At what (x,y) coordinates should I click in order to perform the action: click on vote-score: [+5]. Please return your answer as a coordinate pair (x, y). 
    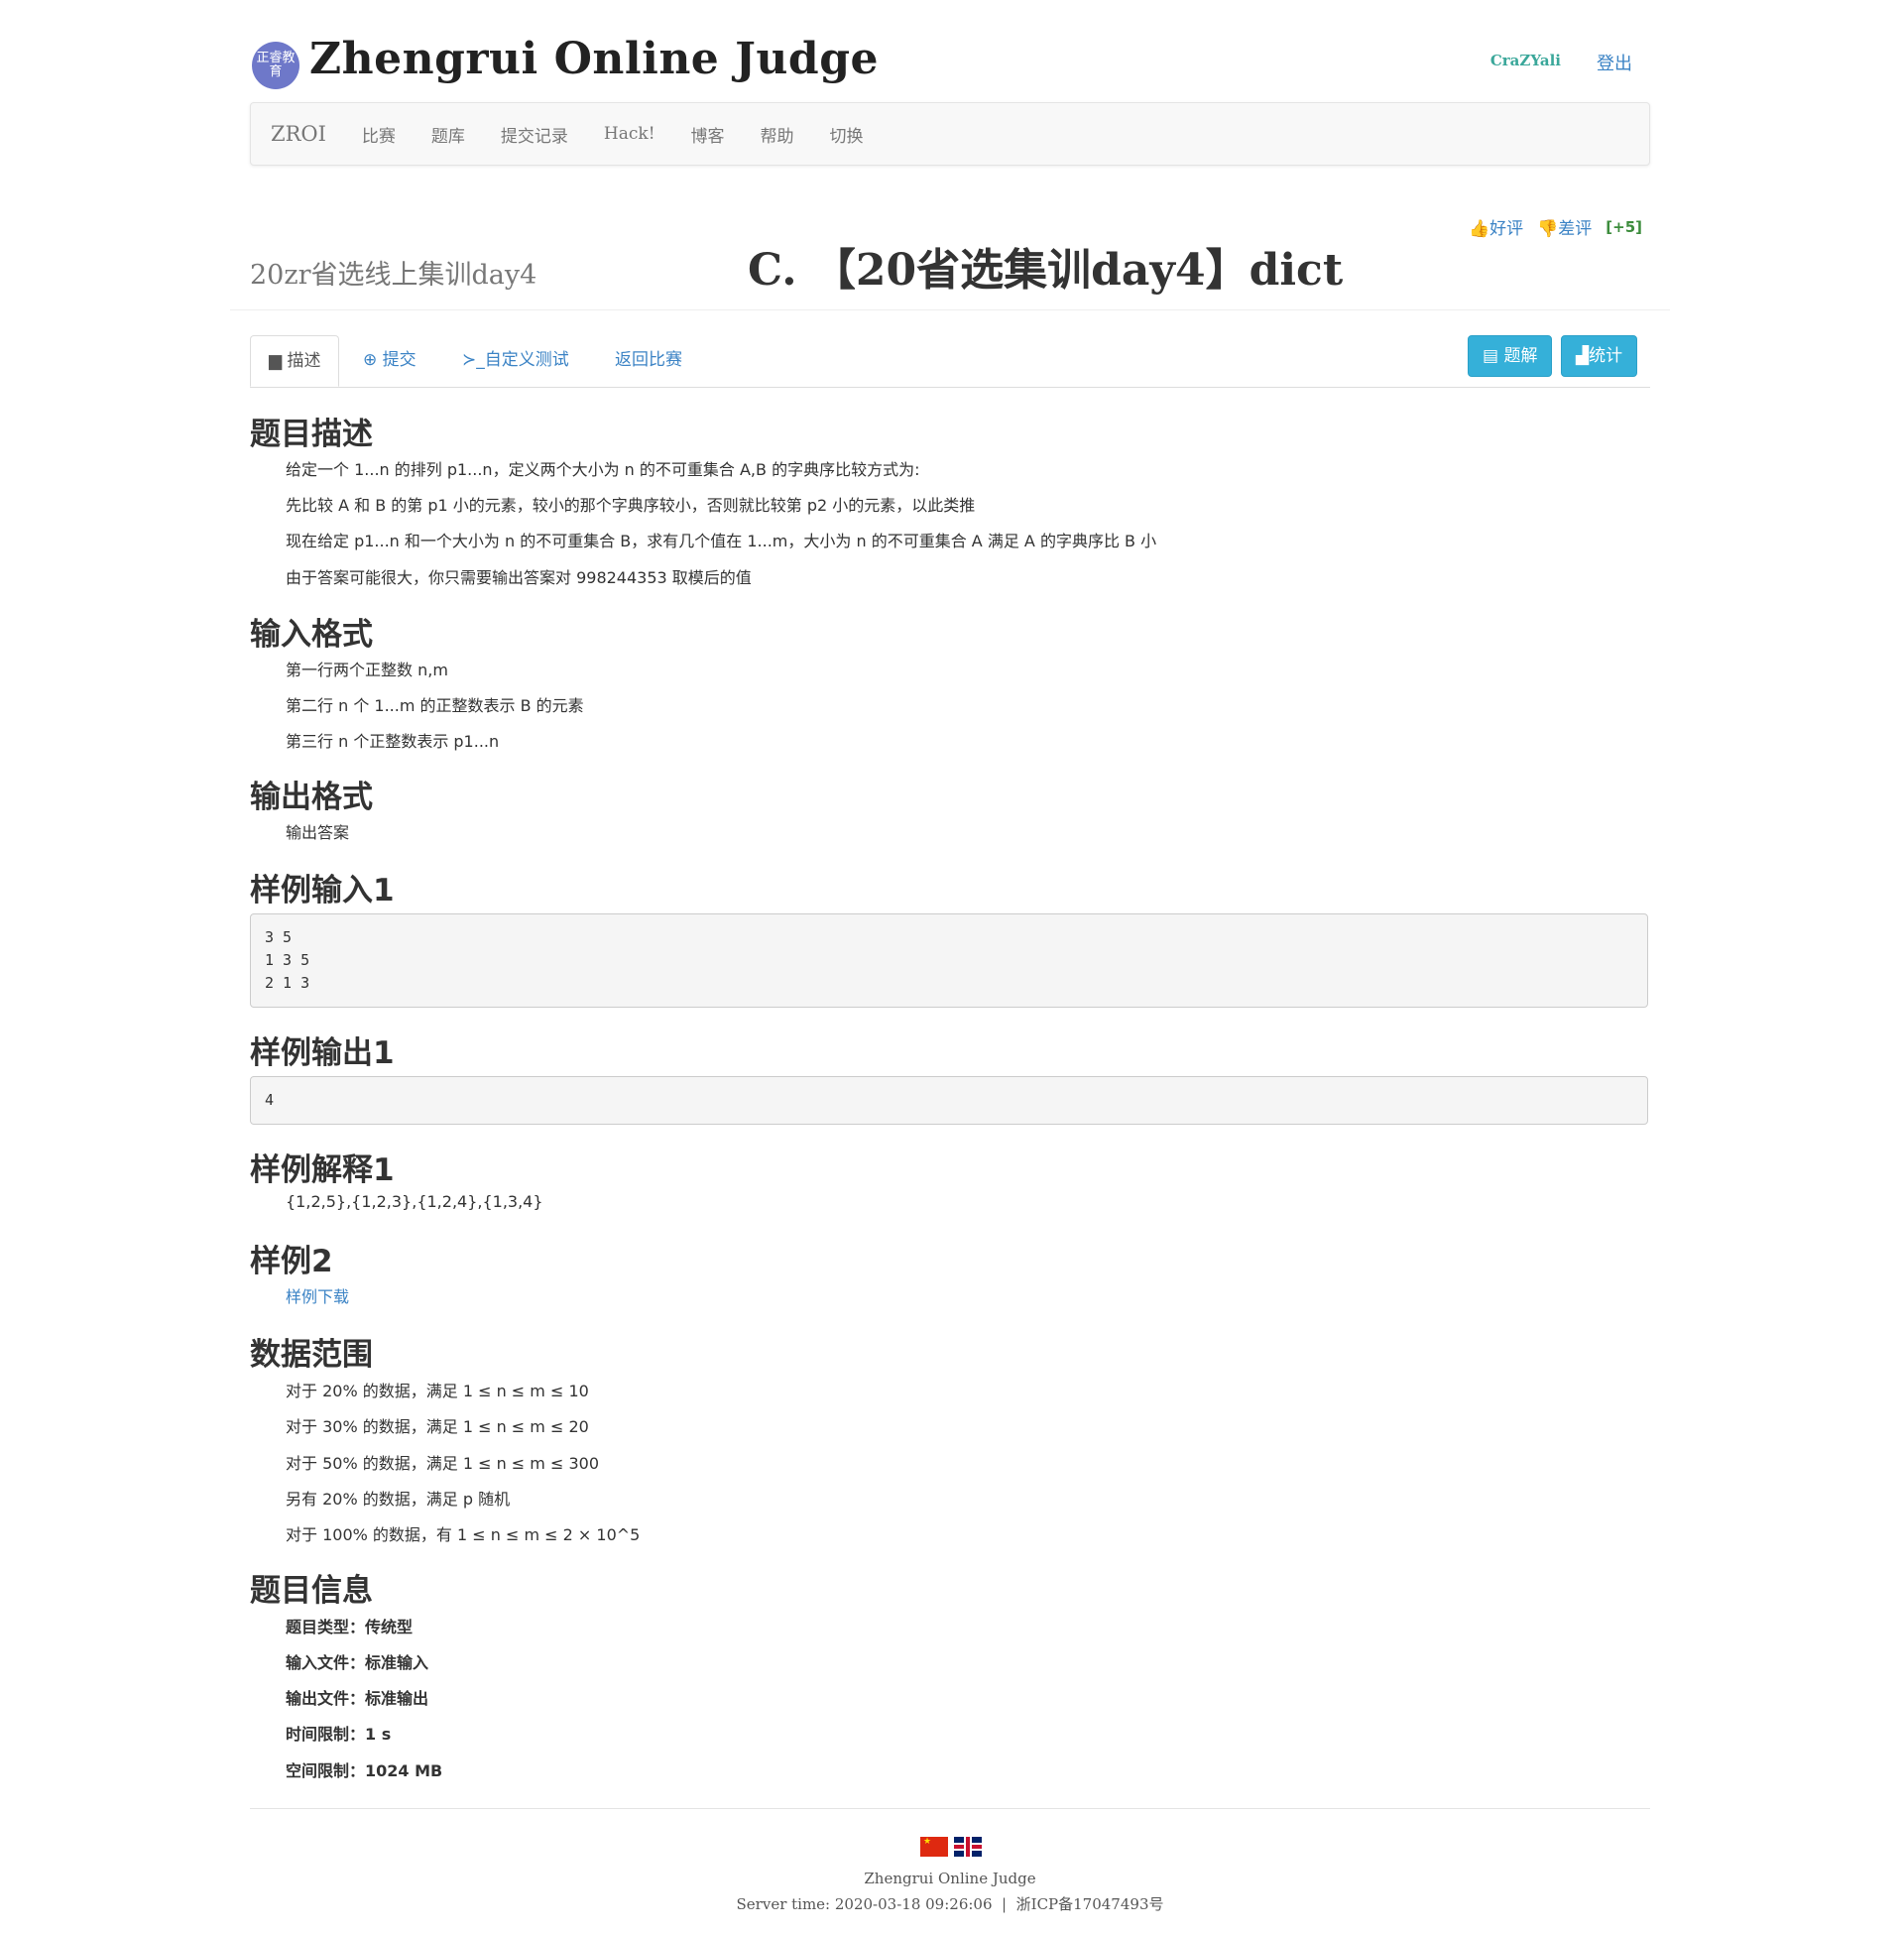
    Looking at the image, I should click on (1624, 227).